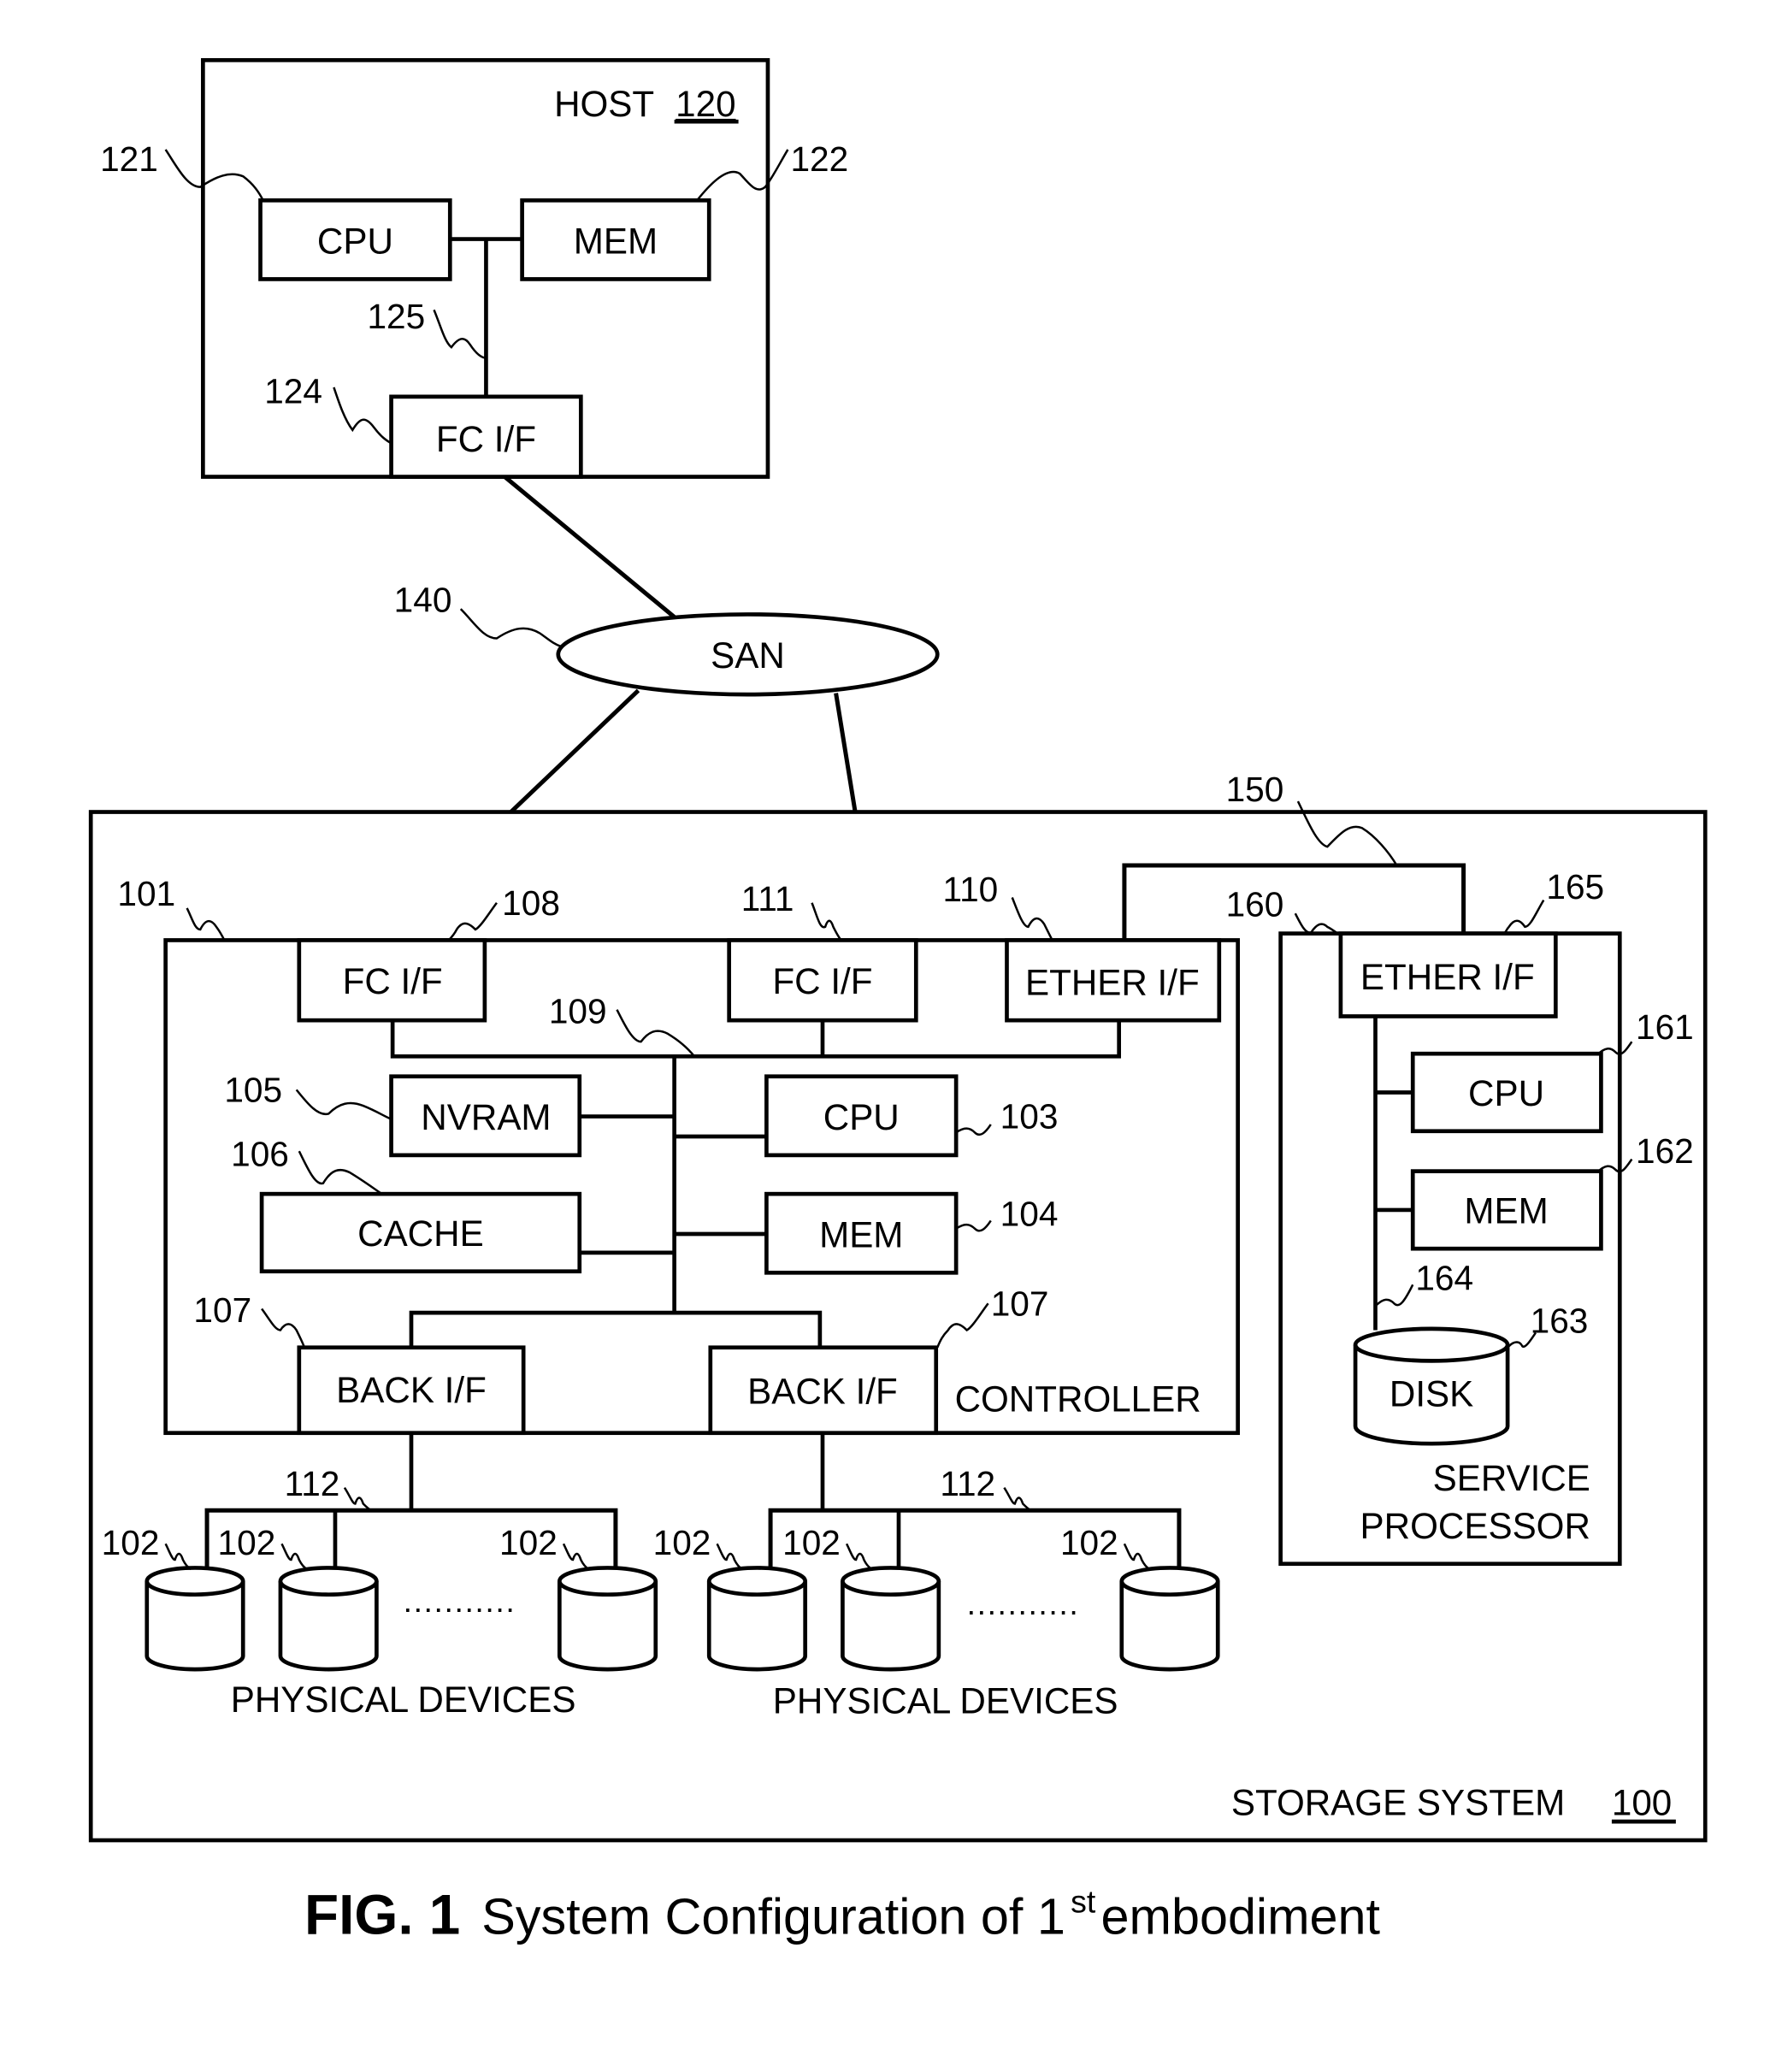 This screenshot has width=1776, height=2072. I want to click on controller-label: CONTROLLER, so click(1078, 1399).